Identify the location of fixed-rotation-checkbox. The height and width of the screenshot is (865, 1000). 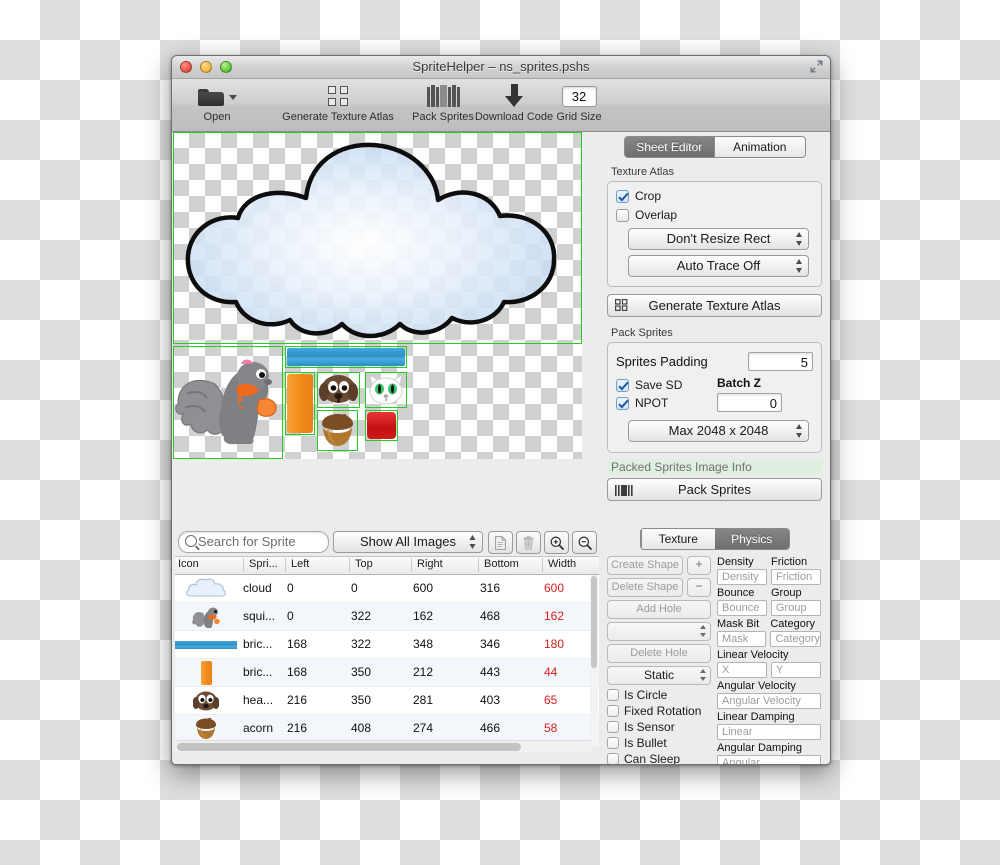
(613, 711).